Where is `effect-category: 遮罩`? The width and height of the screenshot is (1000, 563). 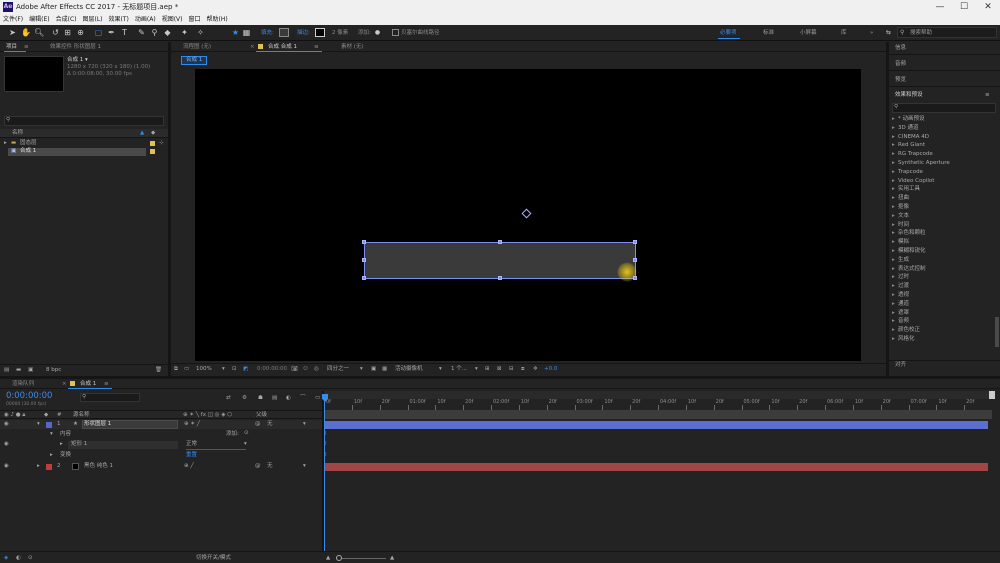
effect-category: 遮罩 is located at coordinates (903, 313).